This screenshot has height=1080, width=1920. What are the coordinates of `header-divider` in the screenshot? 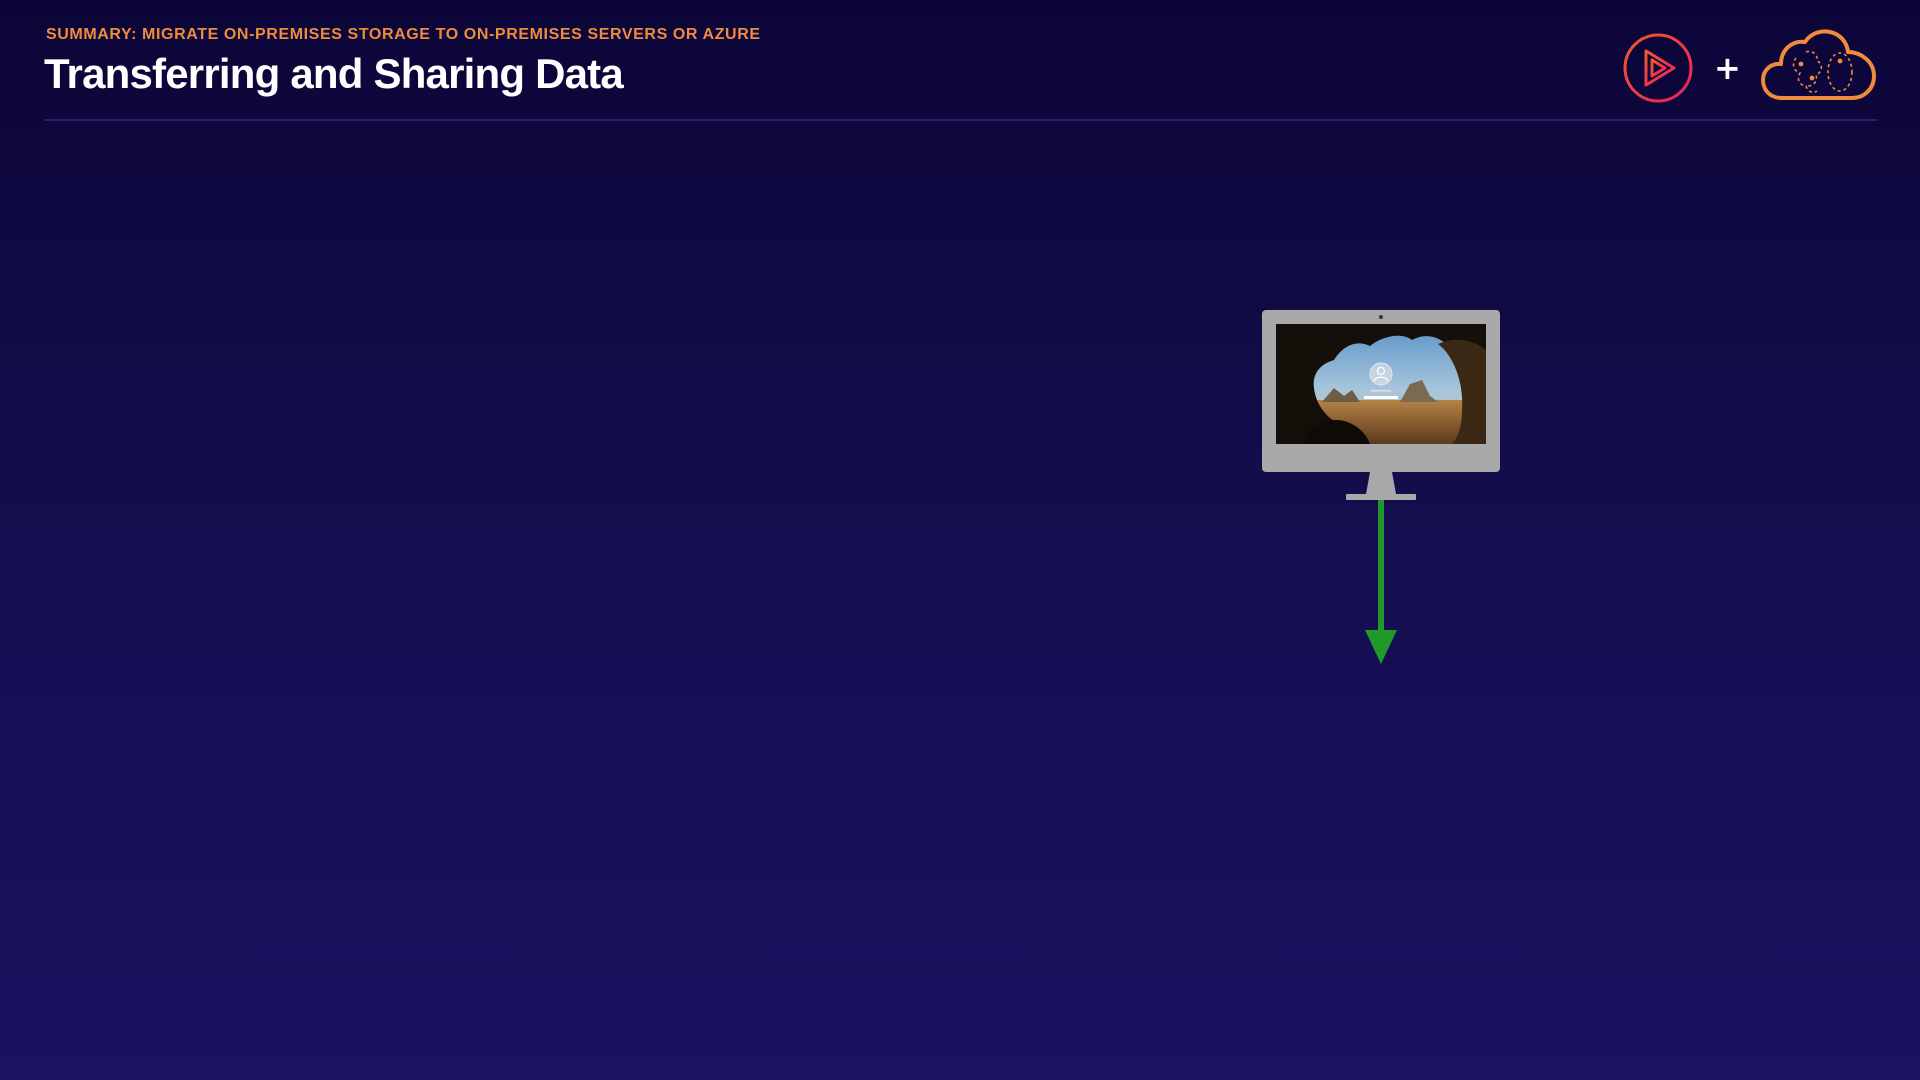 It's located at (960, 120).